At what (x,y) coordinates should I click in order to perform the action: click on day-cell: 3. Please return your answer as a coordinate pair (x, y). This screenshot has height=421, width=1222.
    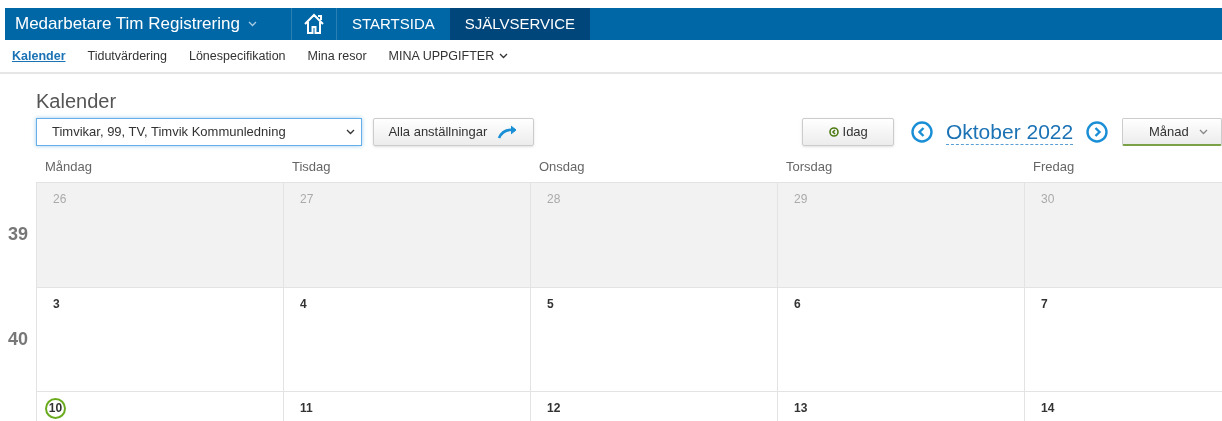
    Looking at the image, I should click on (159, 339).